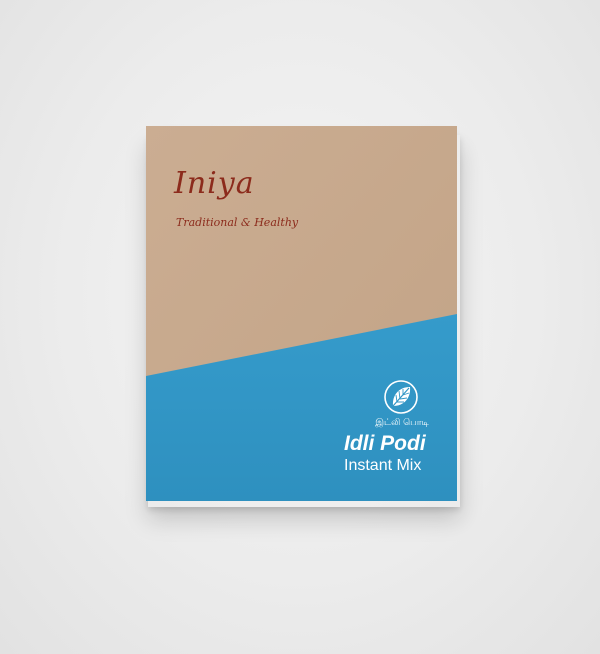  What do you see at coordinates (383, 465) in the screenshot?
I see `product-subtitle: Instant Mix` at bounding box center [383, 465].